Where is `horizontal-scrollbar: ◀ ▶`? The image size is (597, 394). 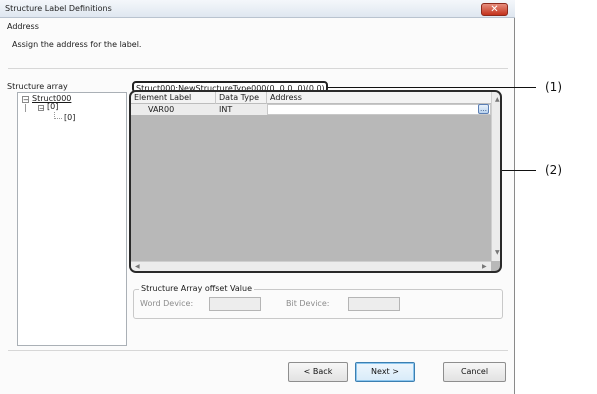
horizontal-scrollbar: ◀ ▶ is located at coordinates (311, 266).